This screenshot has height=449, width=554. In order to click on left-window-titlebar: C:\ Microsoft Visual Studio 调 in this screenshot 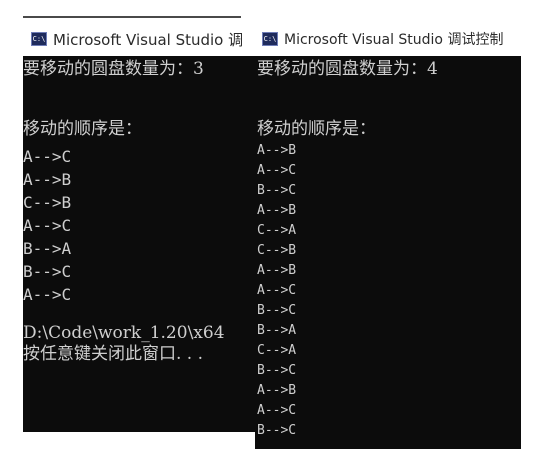, I will do `click(143, 39)`.